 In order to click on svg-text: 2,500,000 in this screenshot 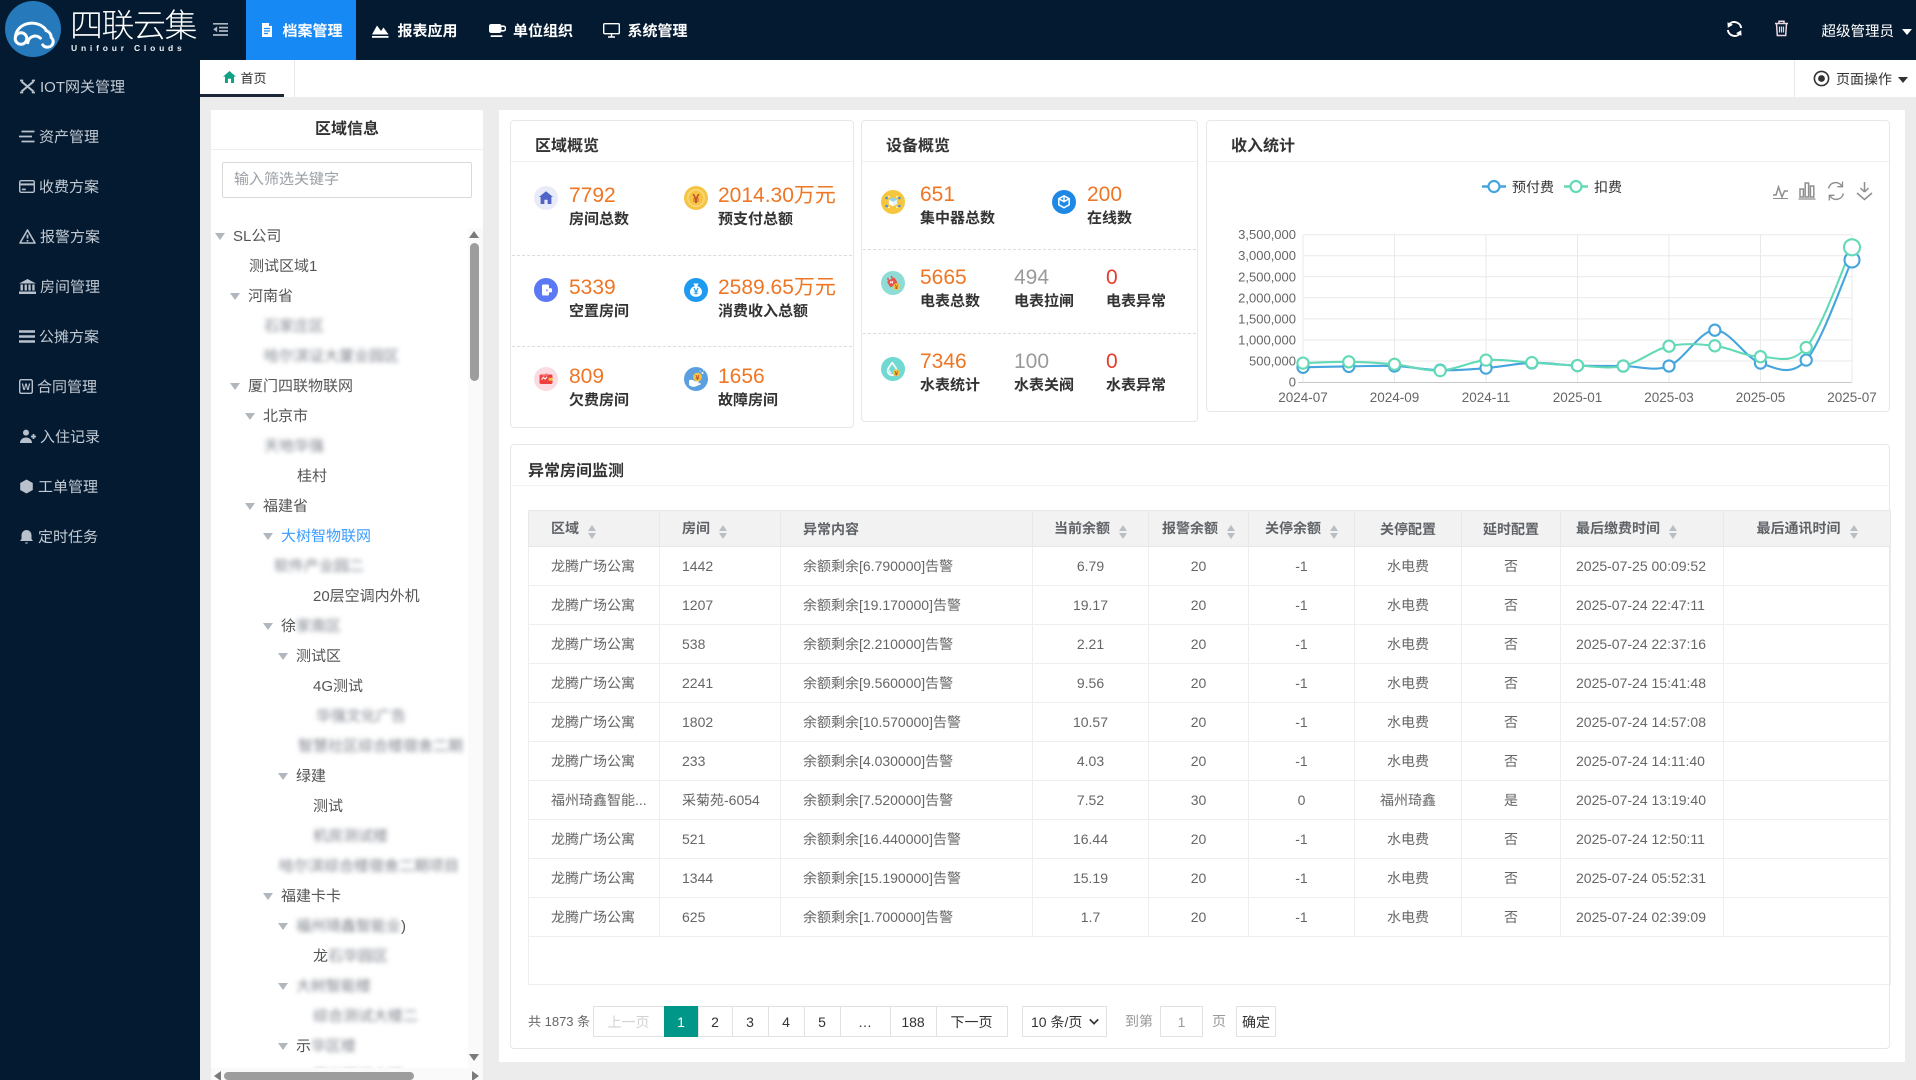, I will do `click(1267, 276)`.